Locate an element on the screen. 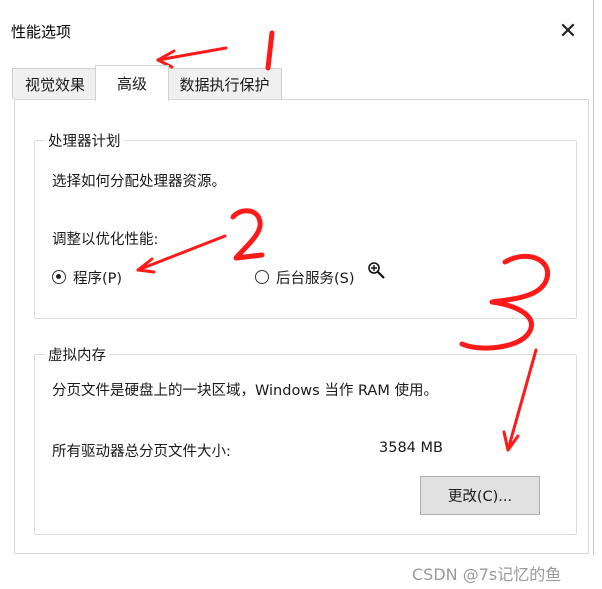 The width and height of the screenshot is (602, 589). tab-advanced: 高级 is located at coordinates (132, 83).